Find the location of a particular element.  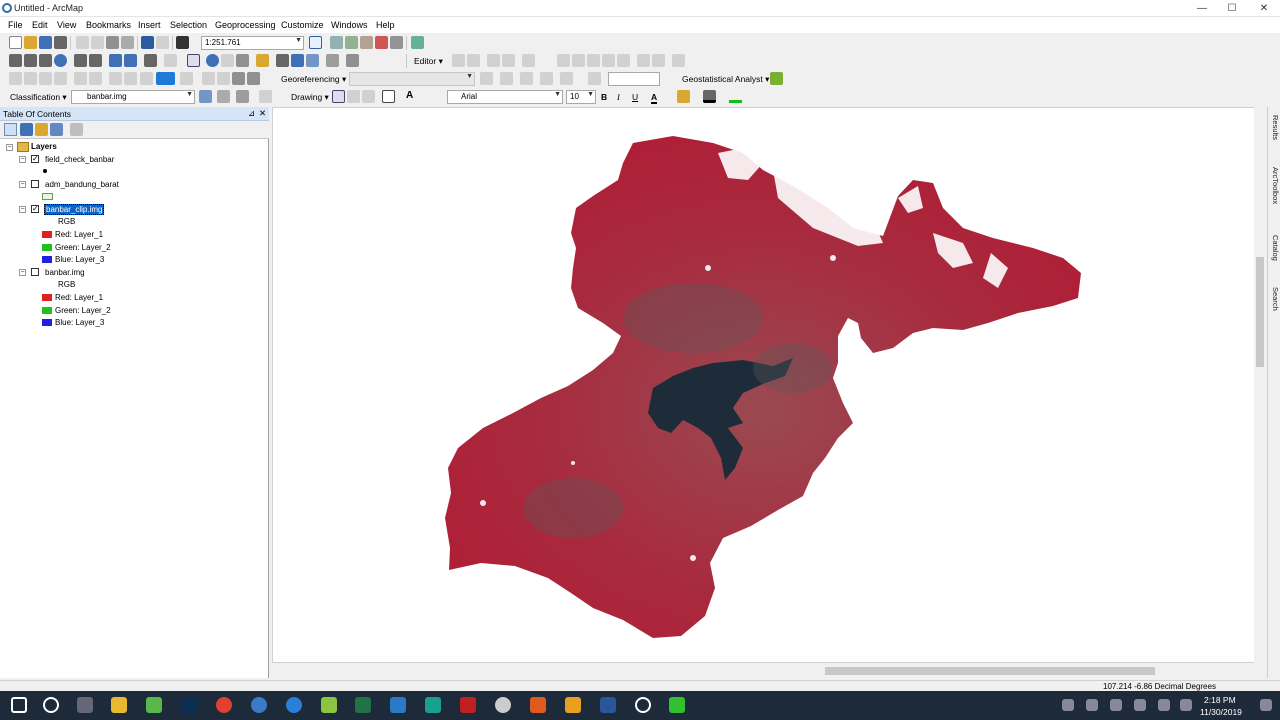

classify-icon is located at coordinates (265, 96).